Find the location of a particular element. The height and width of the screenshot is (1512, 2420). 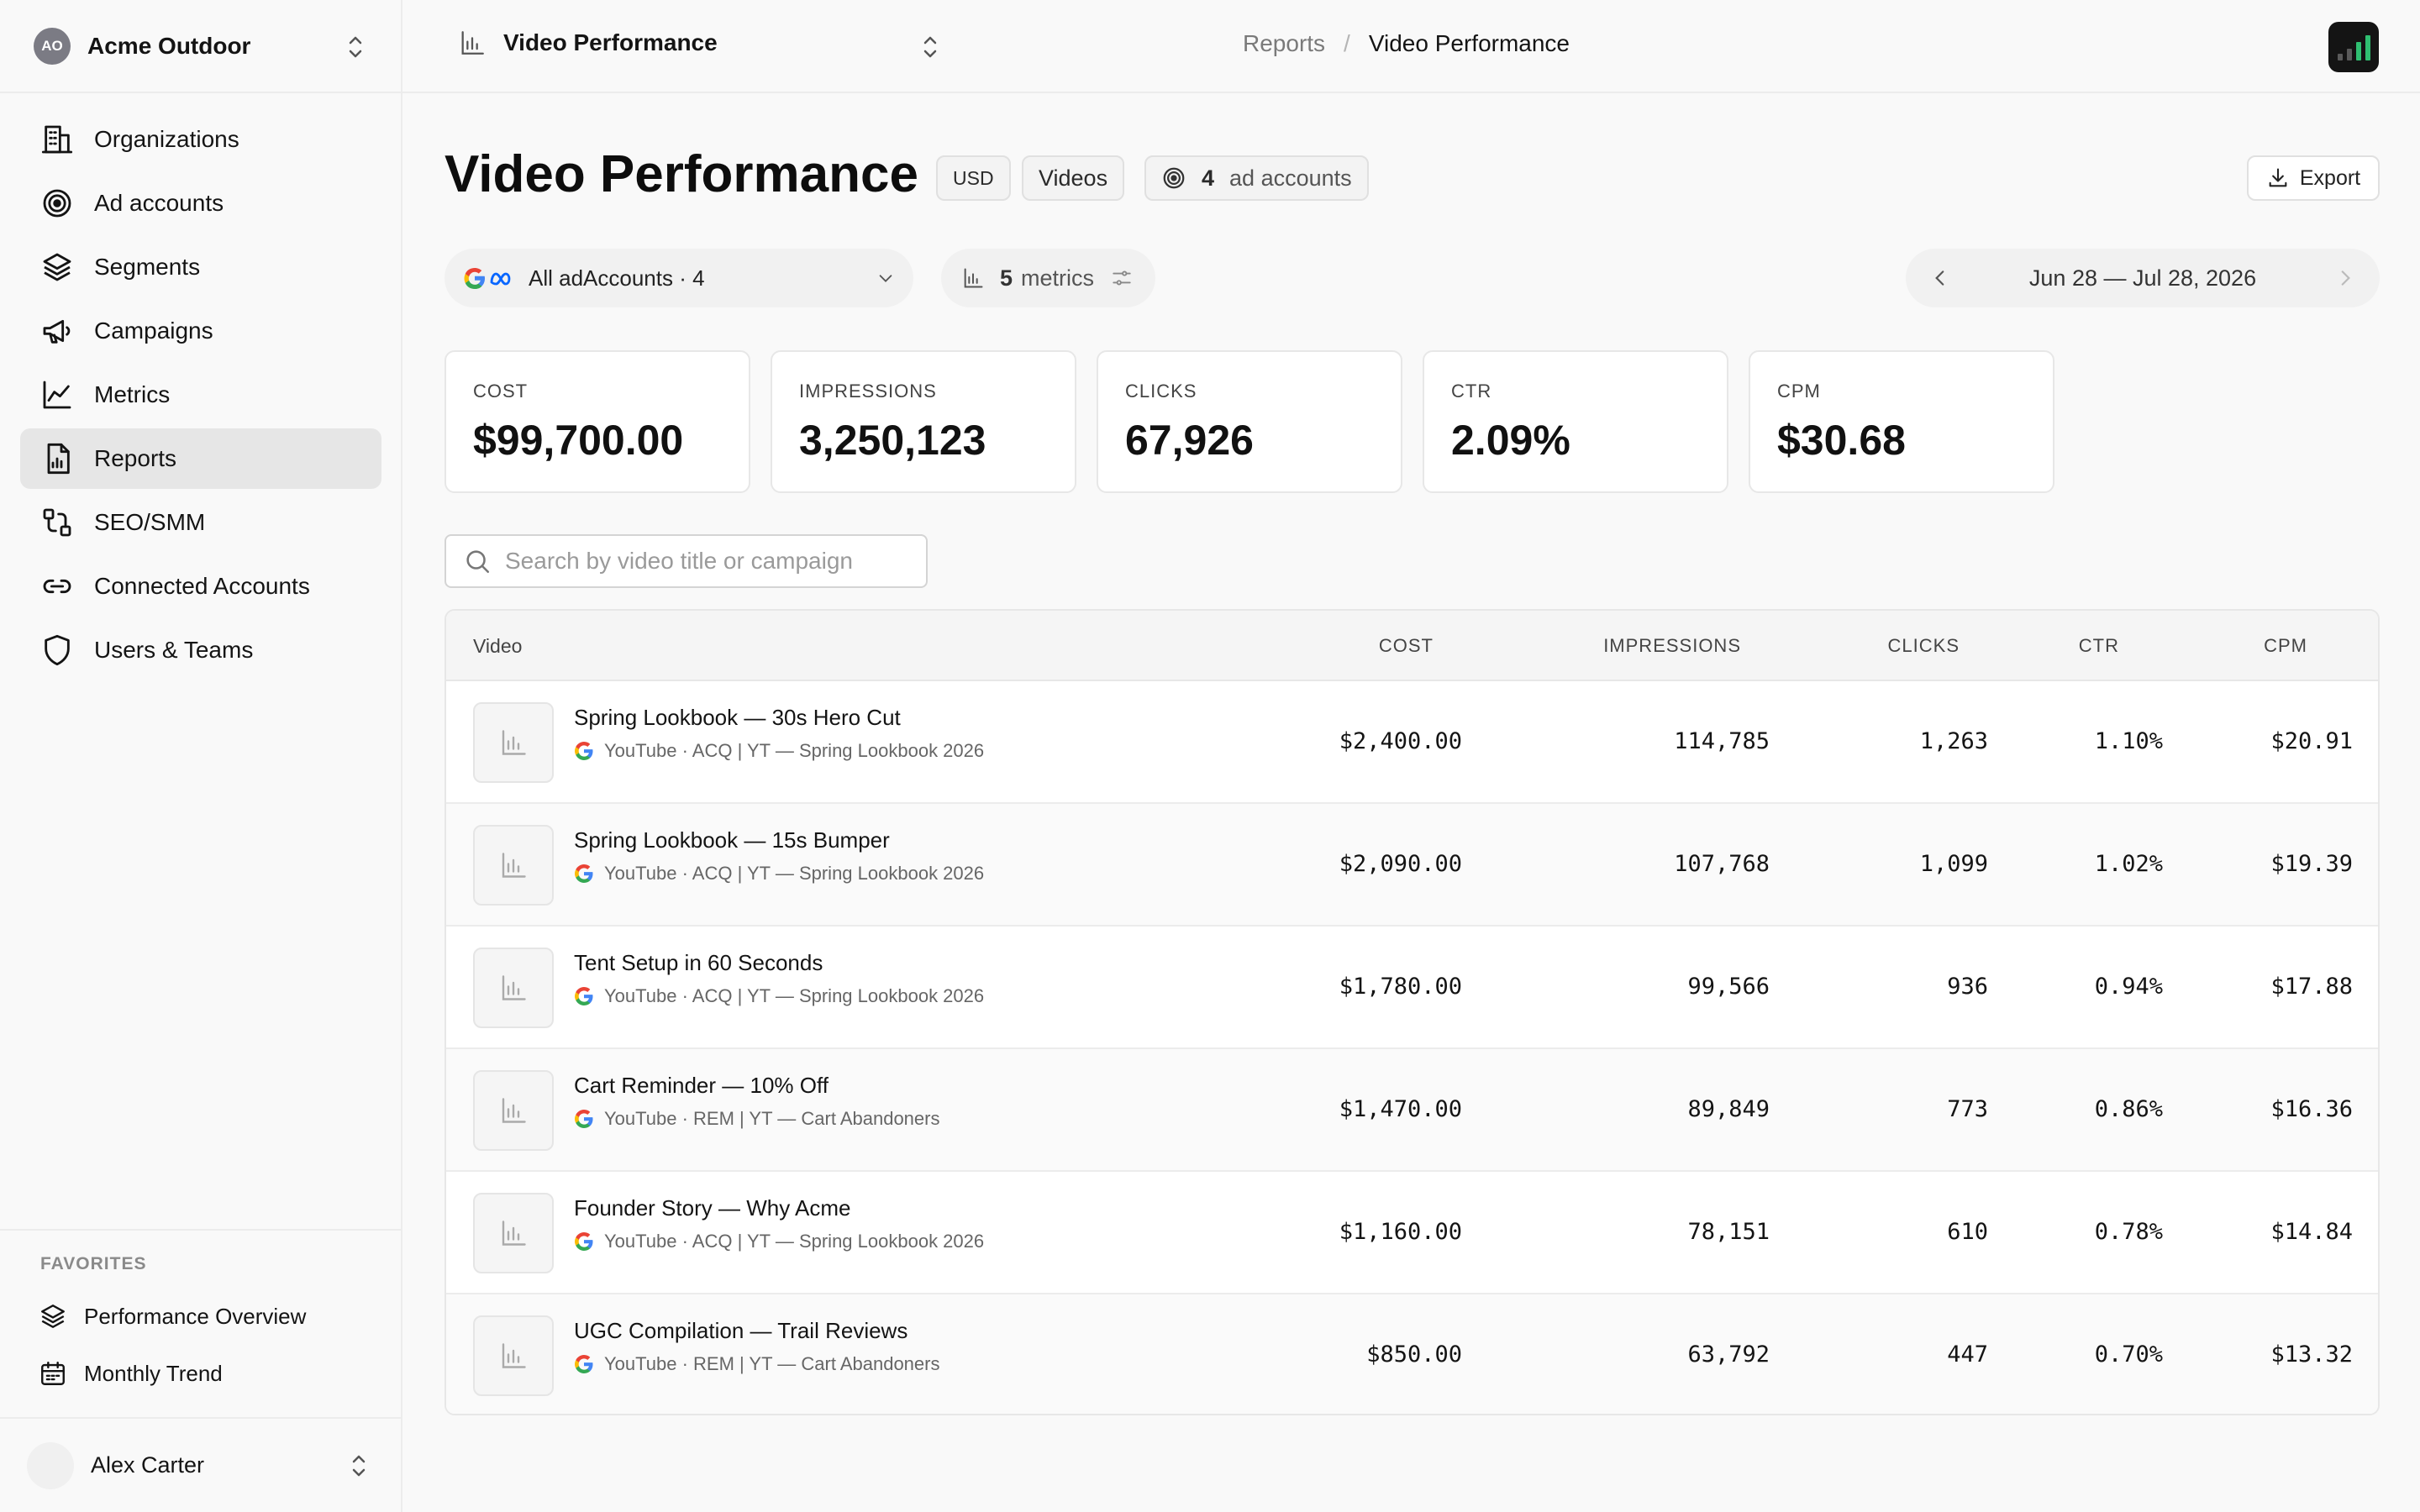

logo-bar is located at coordinates (2367, 47).